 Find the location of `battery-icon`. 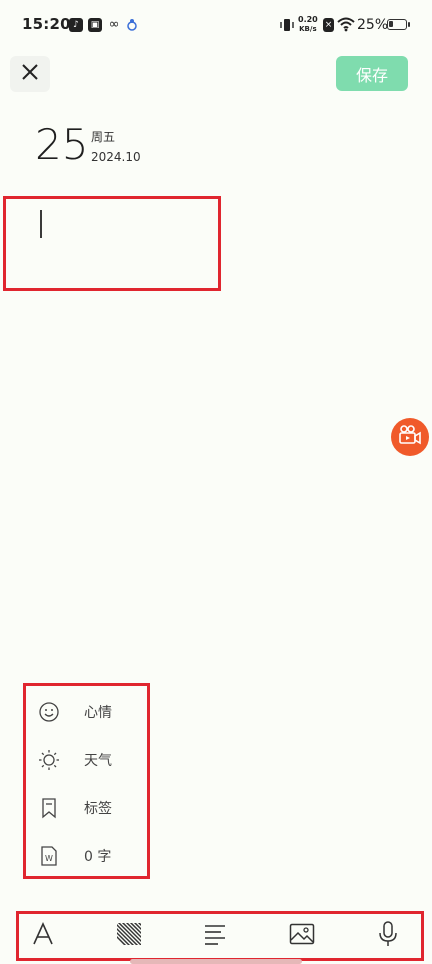

battery-icon is located at coordinates (397, 24).